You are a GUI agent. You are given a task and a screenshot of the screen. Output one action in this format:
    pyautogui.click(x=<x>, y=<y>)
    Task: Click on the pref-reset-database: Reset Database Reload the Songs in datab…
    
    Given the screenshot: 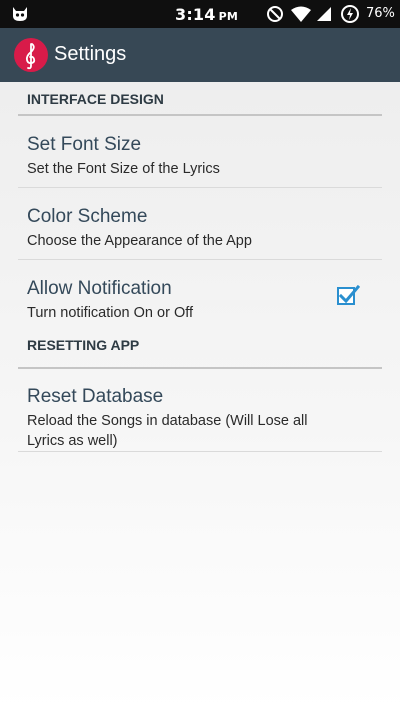 What is the action you would take?
    pyautogui.click(x=200, y=410)
    